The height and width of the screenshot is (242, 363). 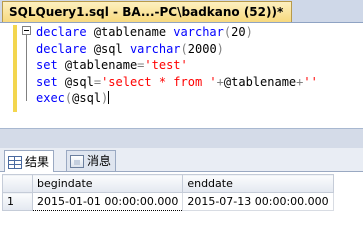 I want to click on tab-messages-label: 消息, so click(x=99, y=160).